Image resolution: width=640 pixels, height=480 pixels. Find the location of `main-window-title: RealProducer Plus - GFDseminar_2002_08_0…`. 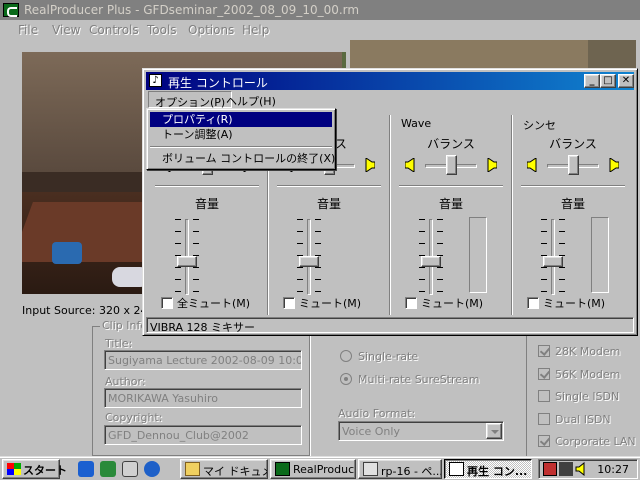

main-window-title: RealProducer Plus - GFDseminar_2002_08_0… is located at coordinates (192, 10).